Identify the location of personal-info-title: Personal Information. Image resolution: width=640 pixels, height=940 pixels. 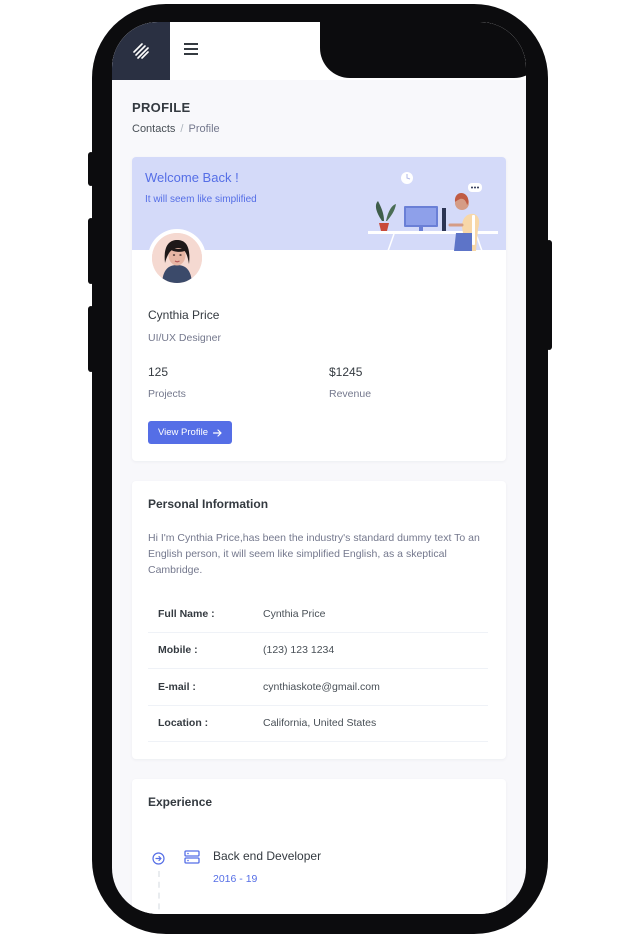
(208, 504).